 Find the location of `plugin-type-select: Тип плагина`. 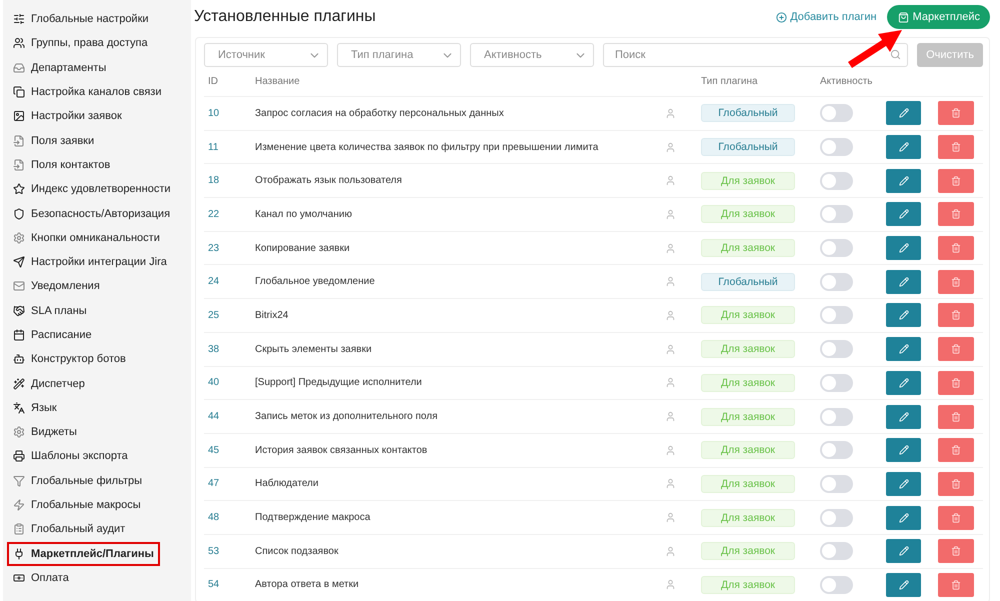

plugin-type-select: Тип плагина is located at coordinates (399, 55).